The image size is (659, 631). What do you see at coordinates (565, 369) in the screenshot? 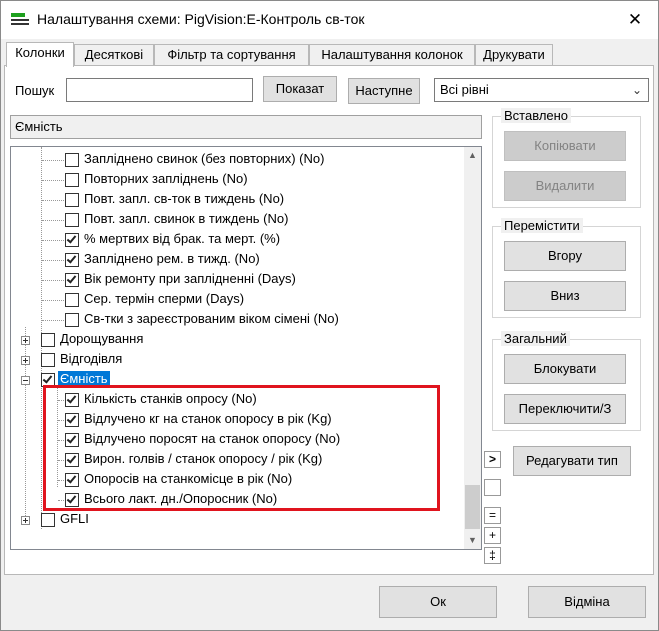
I see `block-button: Блокувати` at bounding box center [565, 369].